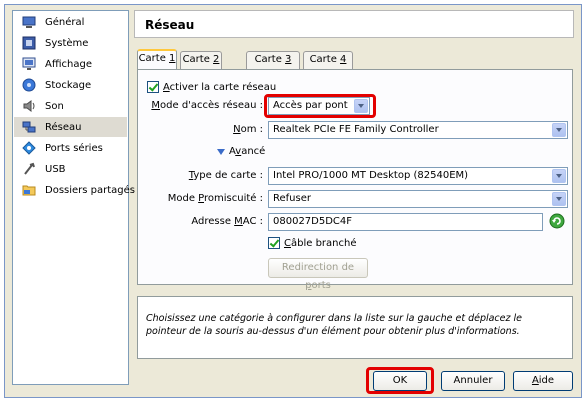 This screenshot has height=400, width=584. I want to click on tab-adapter-1: Carte 1, so click(157, 59).